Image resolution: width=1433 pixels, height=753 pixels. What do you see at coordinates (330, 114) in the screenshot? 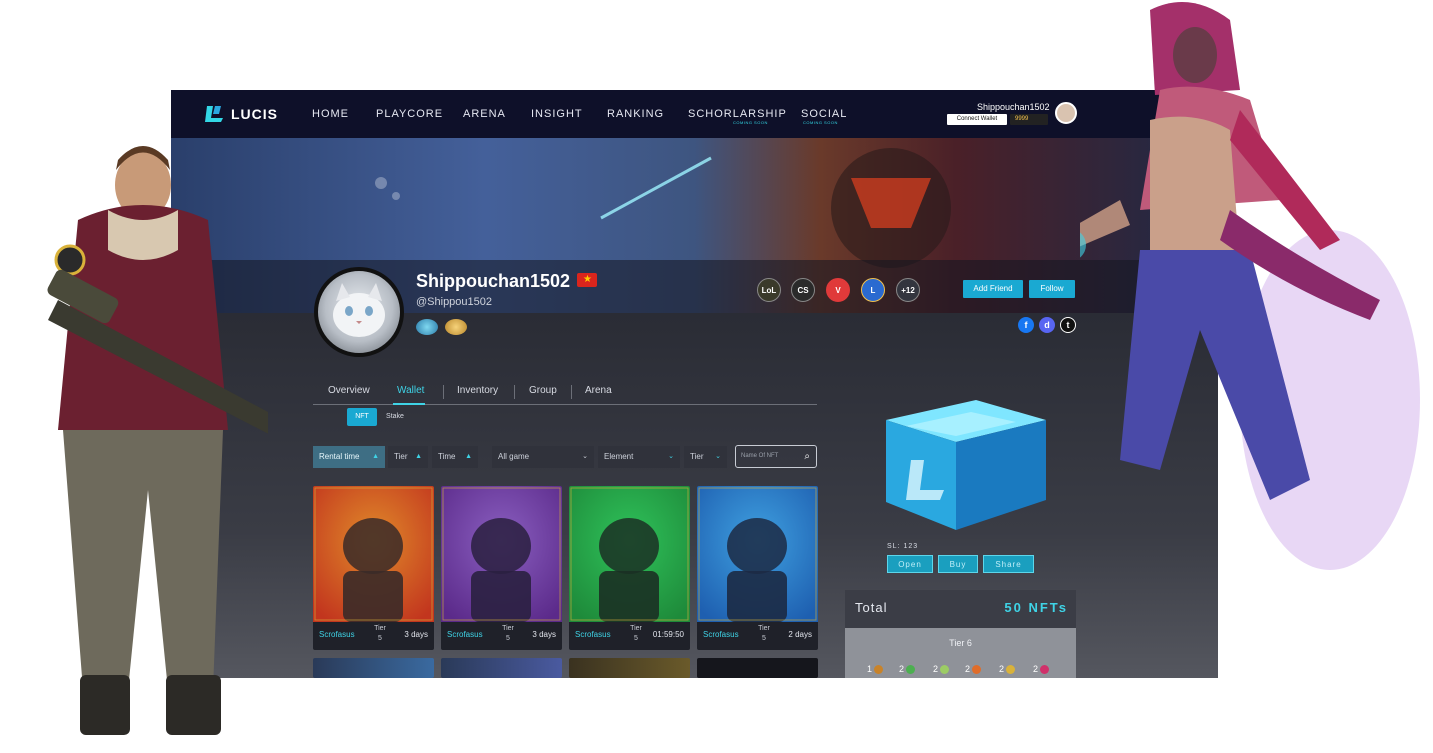
I see `nav-home: HOME` at bounding box center [330, 114].